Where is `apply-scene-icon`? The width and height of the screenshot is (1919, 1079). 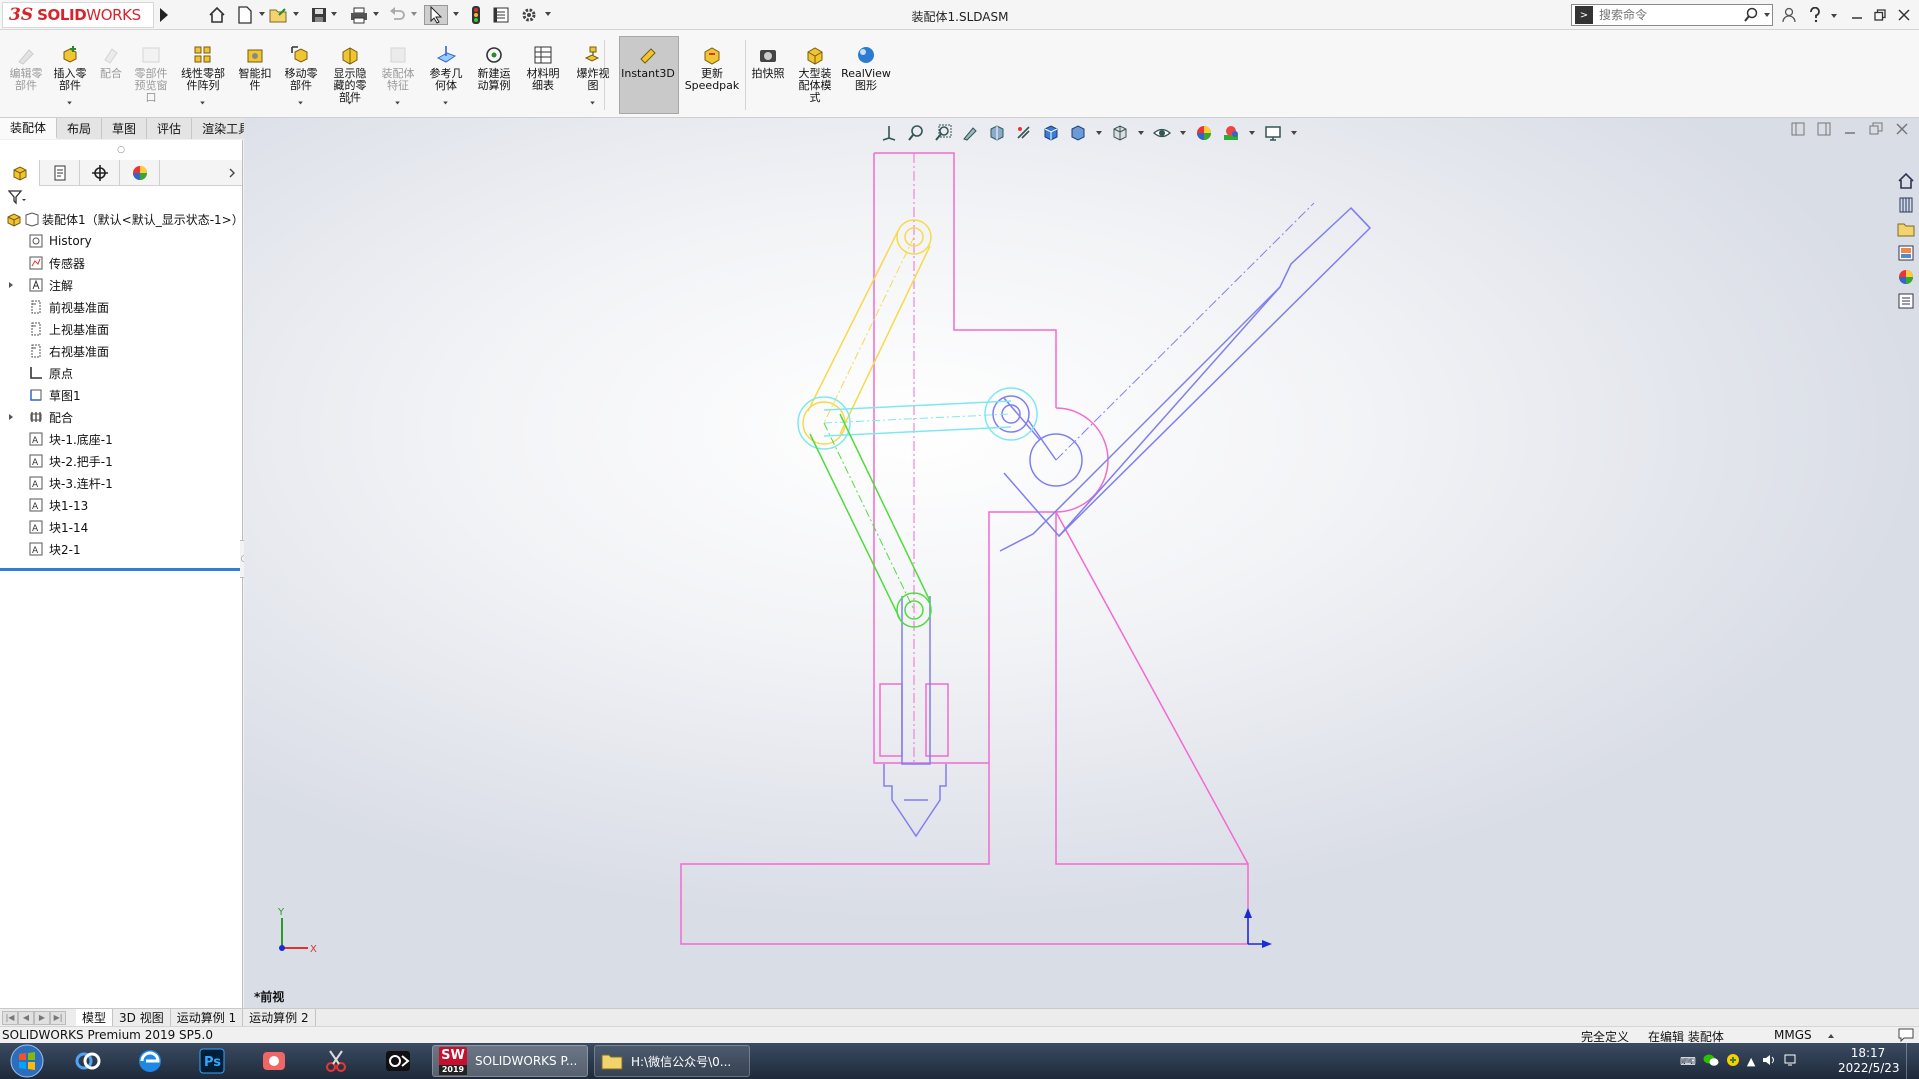 apply-scene-icon is located at coordinates (1231, 133).